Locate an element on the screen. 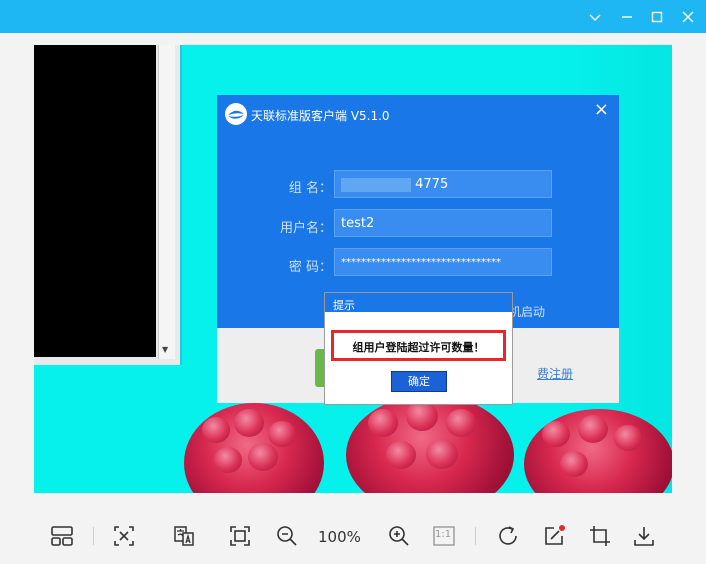  alert-dialog: 提示 组用户登陆超过许可数量！ 确定 is located at coordinates (418, 348).